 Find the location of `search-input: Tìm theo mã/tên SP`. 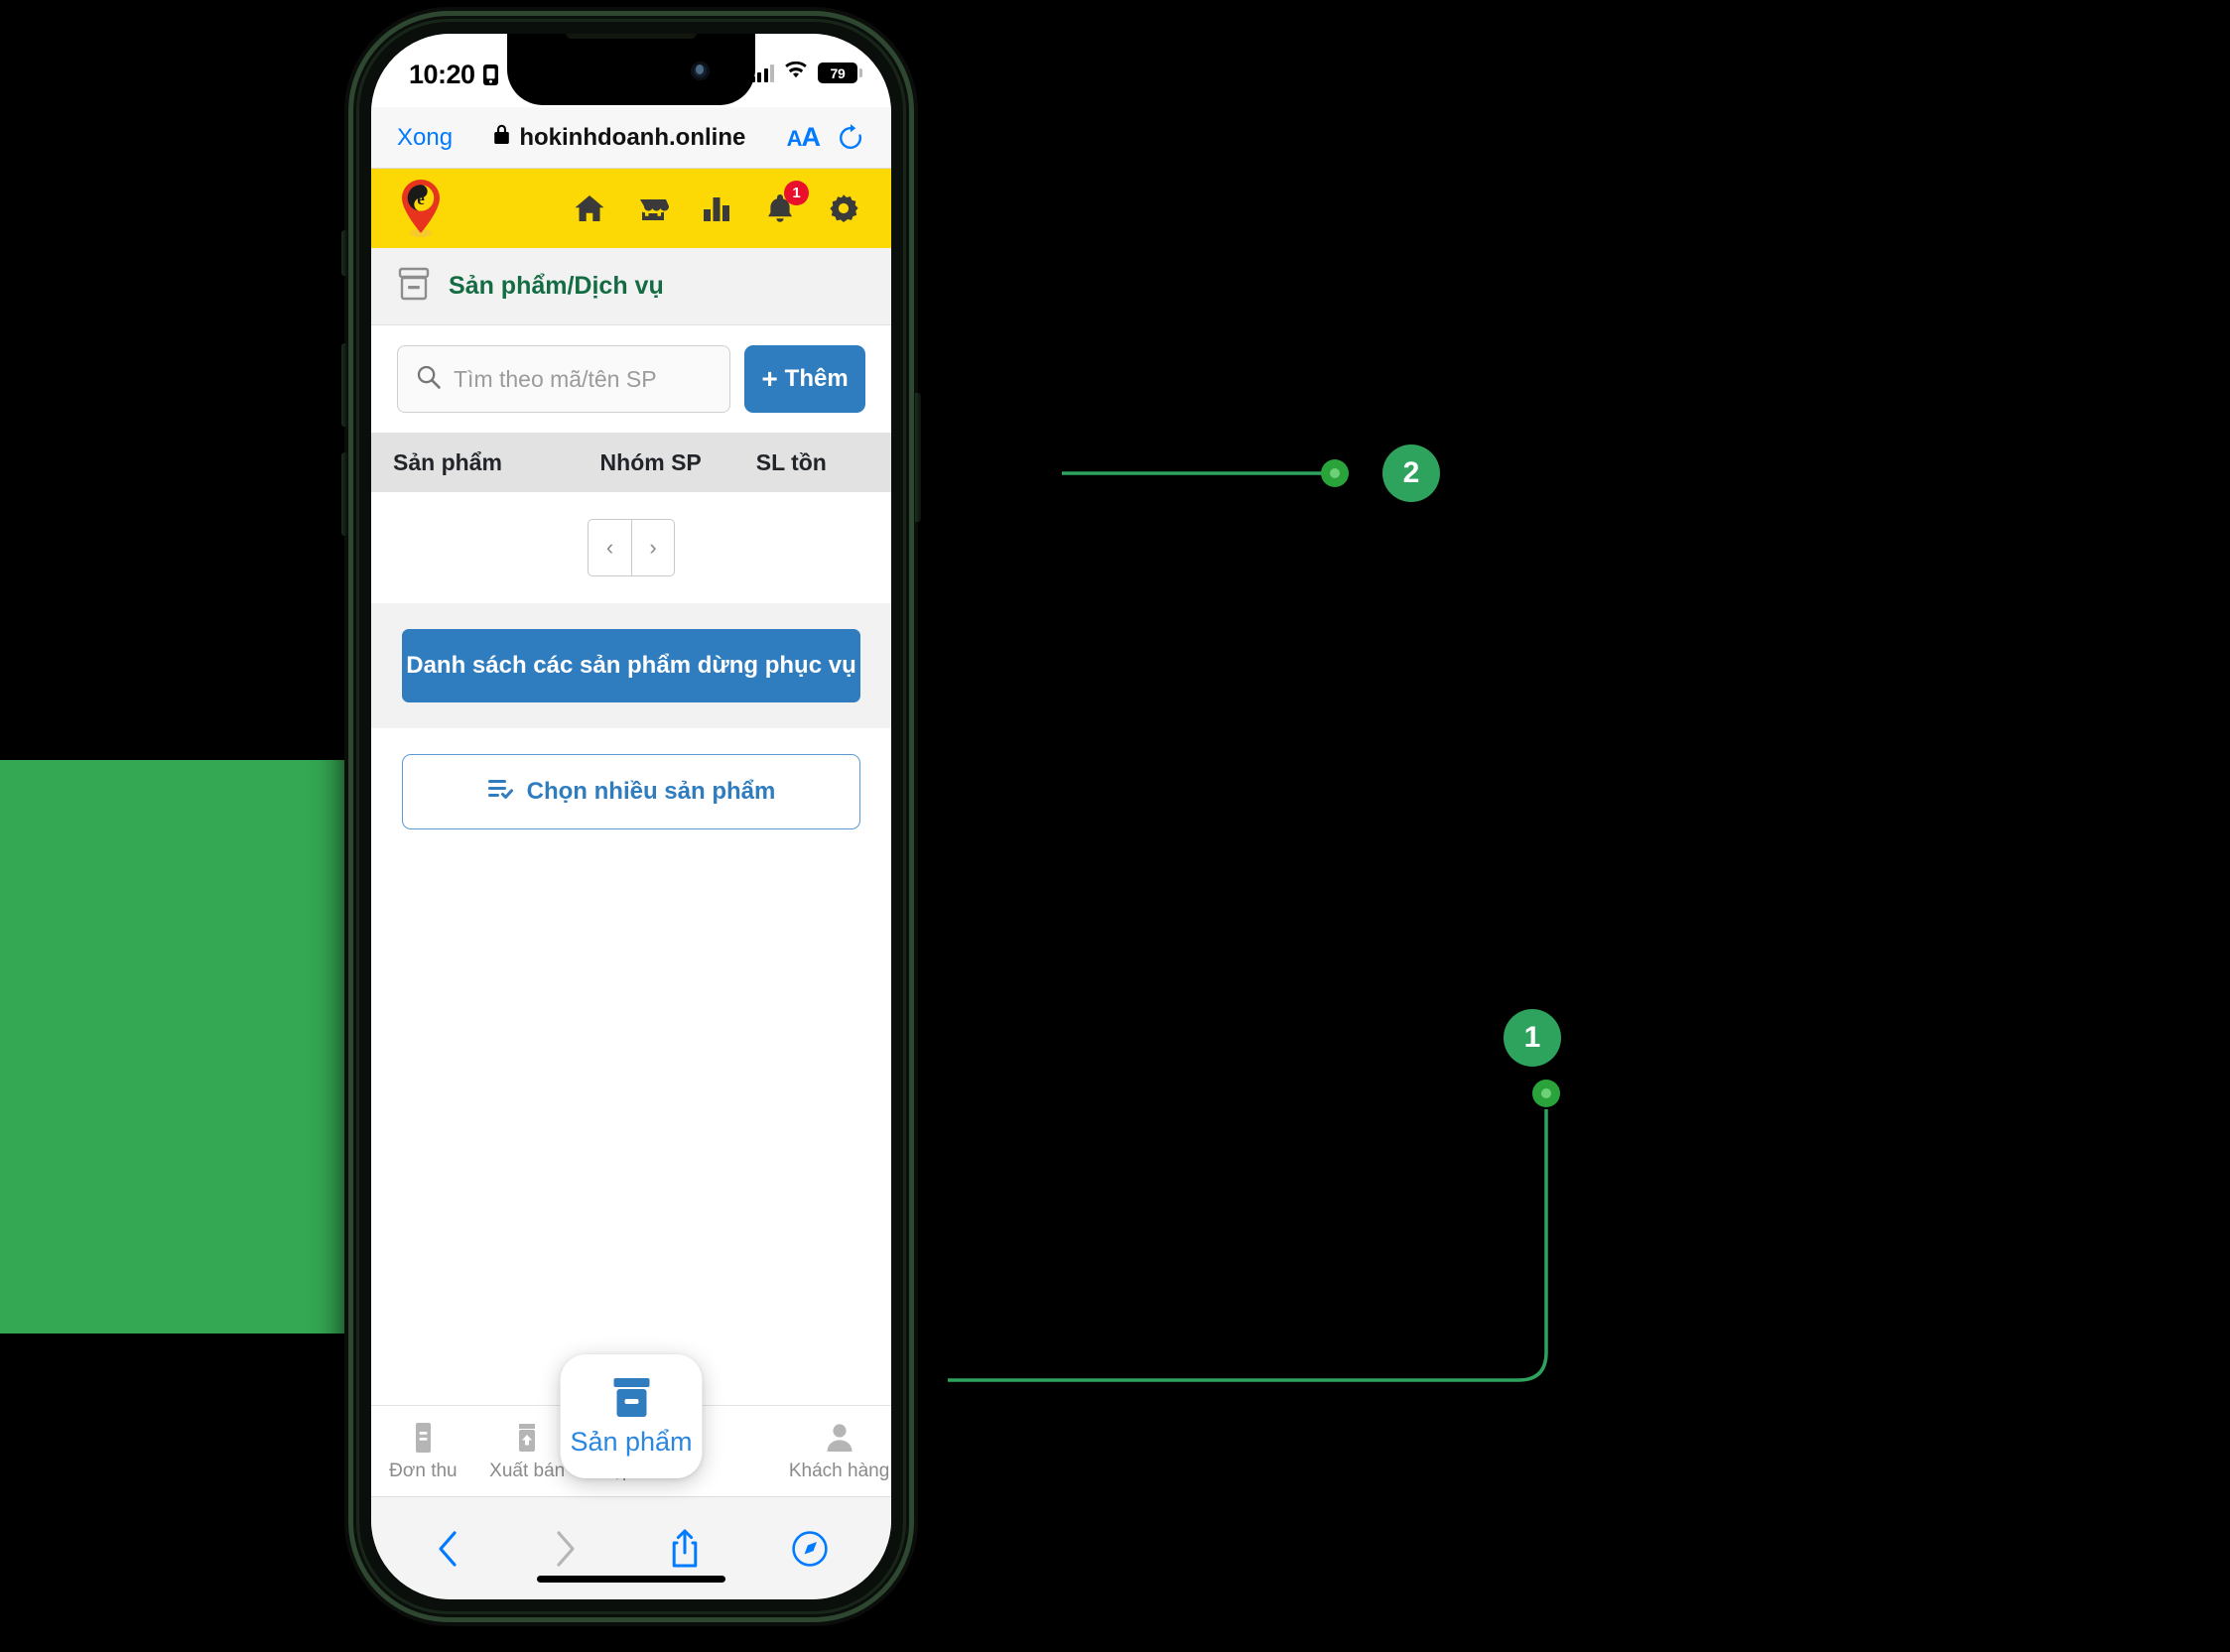

search-input: Tìm theo mã/tên SP is located at coordinates (563, 379).